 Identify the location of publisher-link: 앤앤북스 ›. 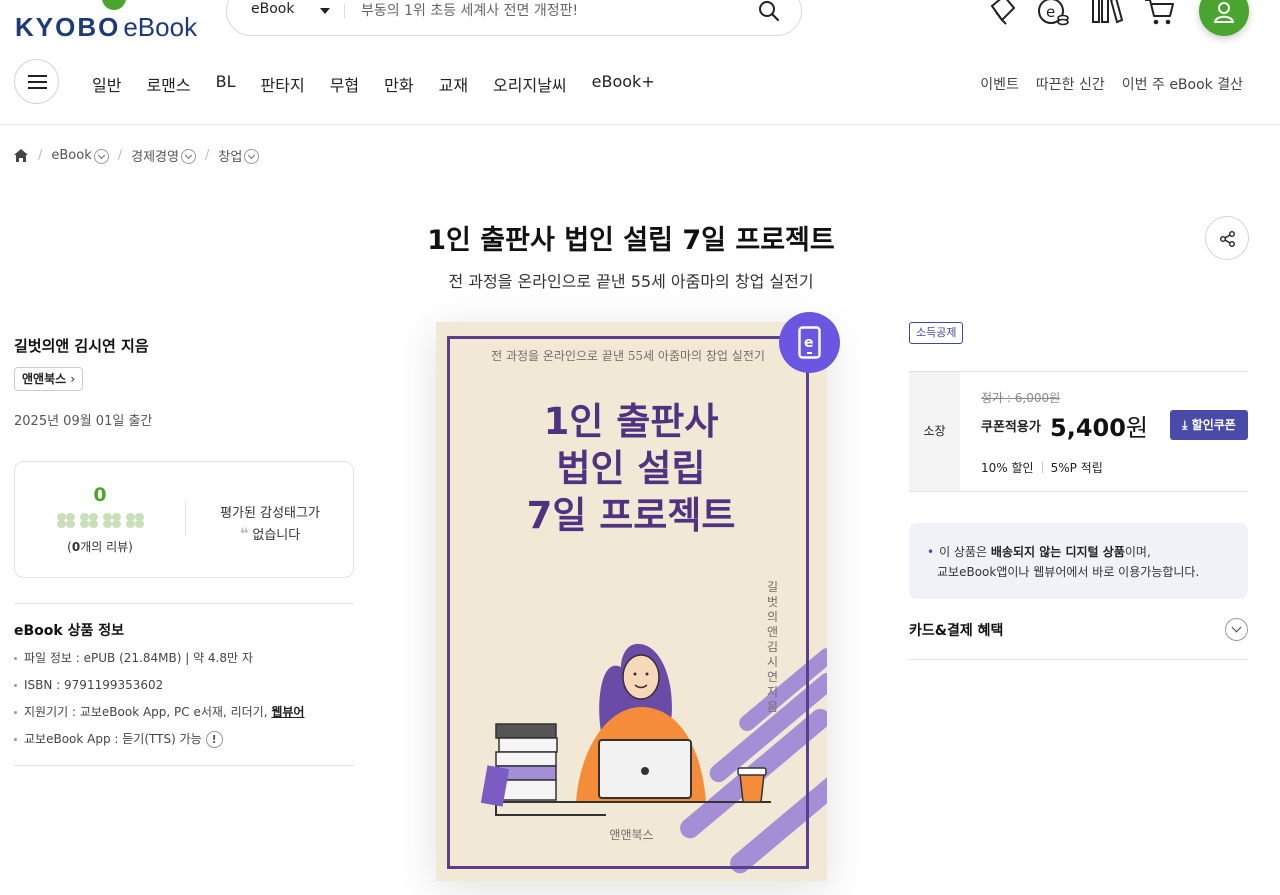
(49, 379).